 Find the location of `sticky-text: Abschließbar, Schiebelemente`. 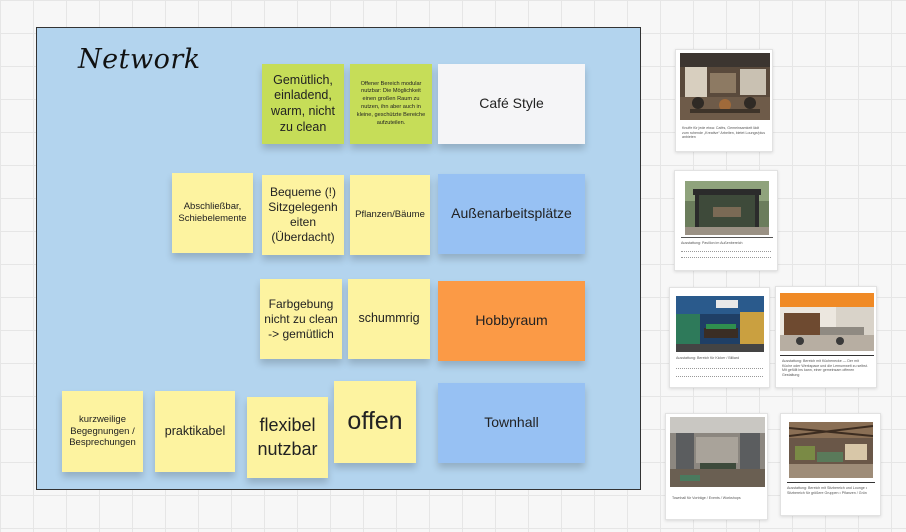

sticky-text: Abschließbar, Schiebelemente is located at coordinates (212, 212).